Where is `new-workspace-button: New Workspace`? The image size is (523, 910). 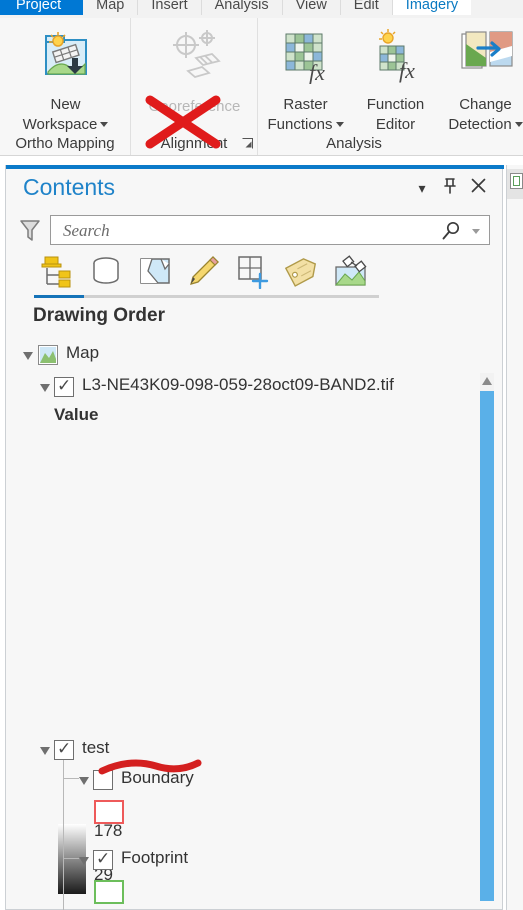
new-workspace-button: New Workspace is located at coordinates (65, 81).